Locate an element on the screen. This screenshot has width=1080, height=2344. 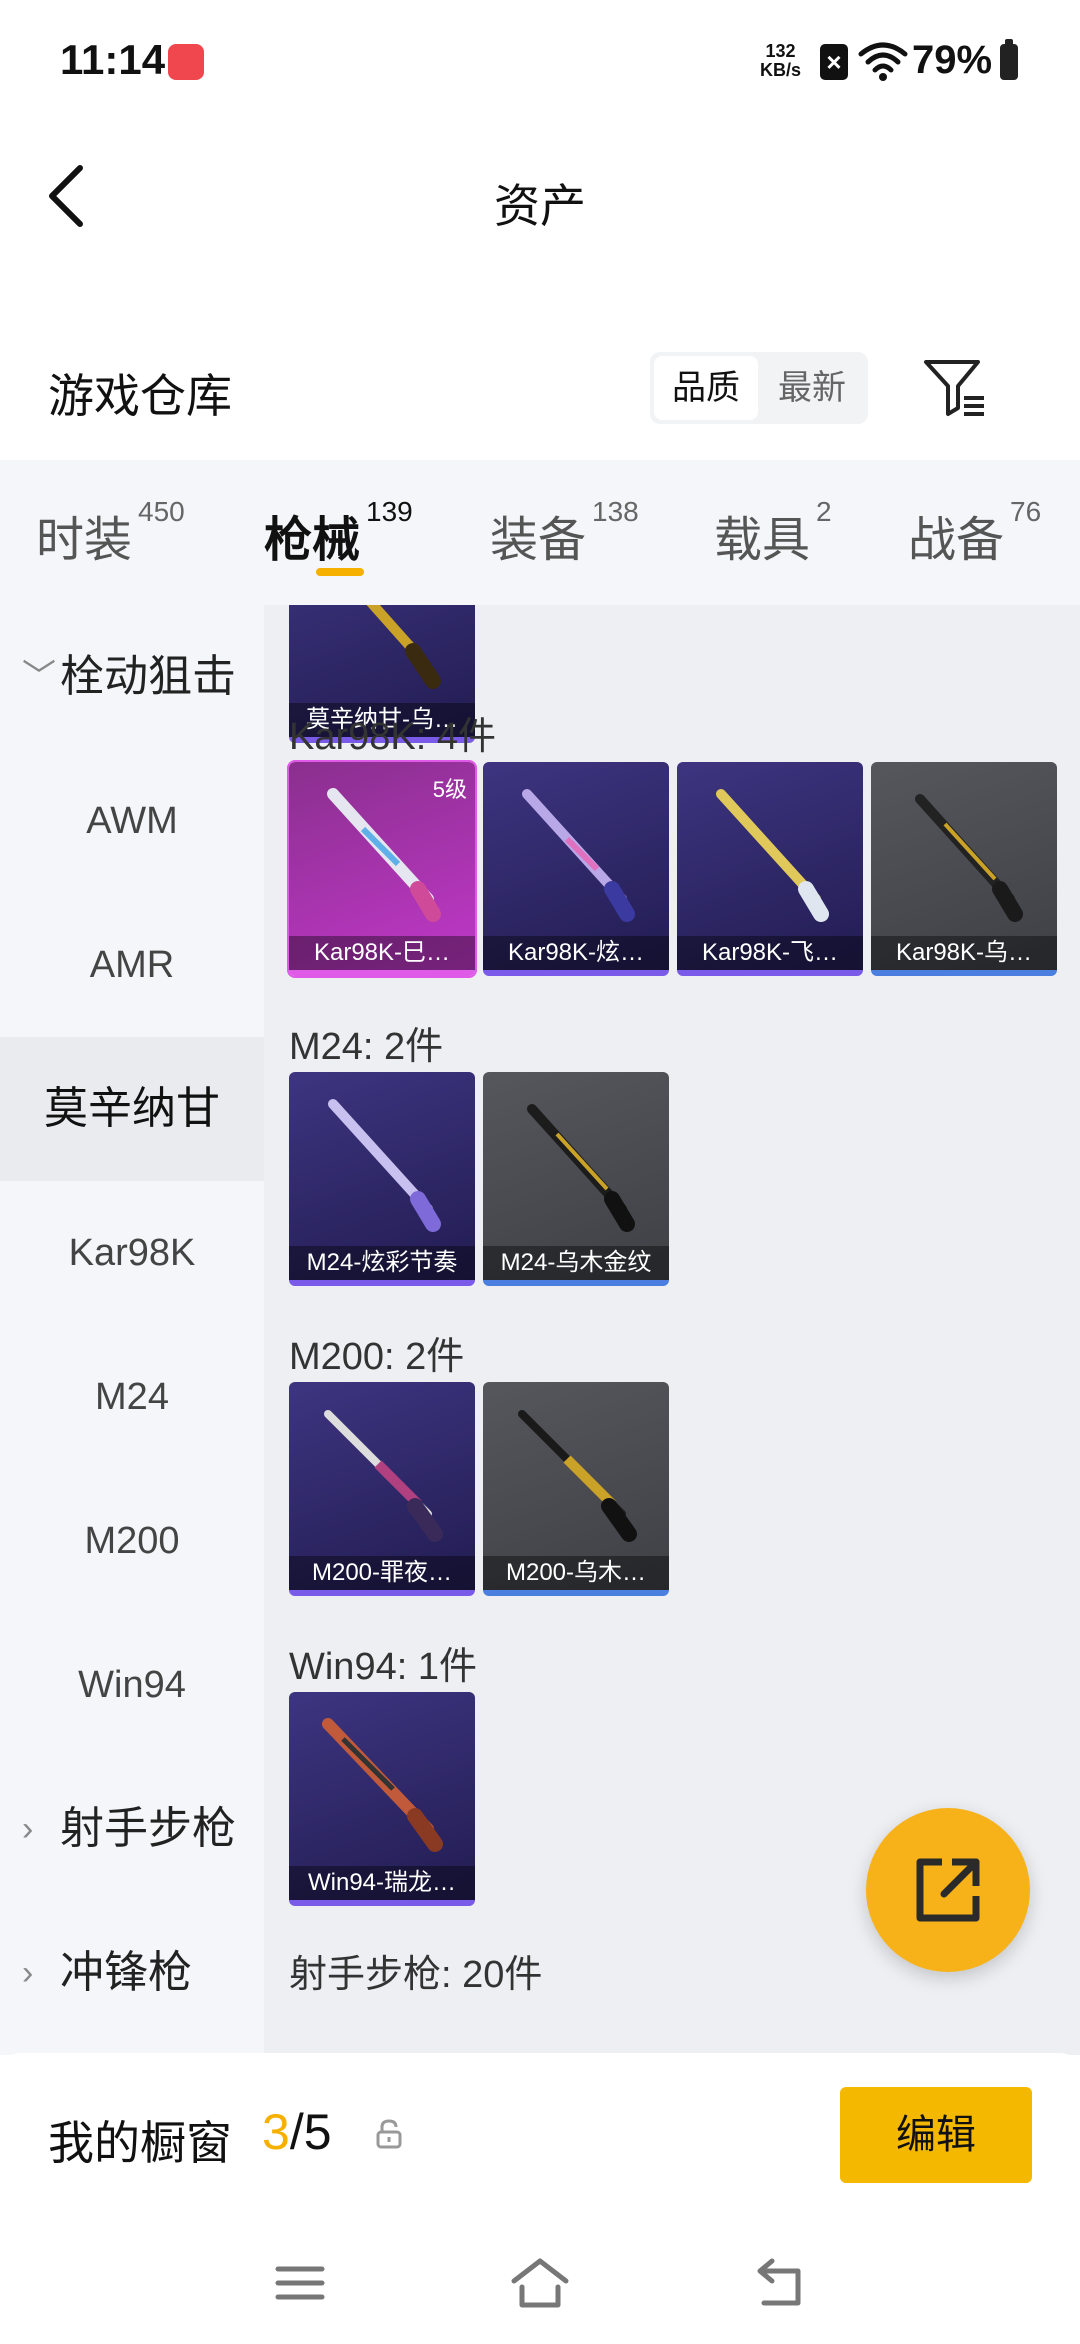
sidebar-item-m24: M24 is located at coordinates (132, 1397).